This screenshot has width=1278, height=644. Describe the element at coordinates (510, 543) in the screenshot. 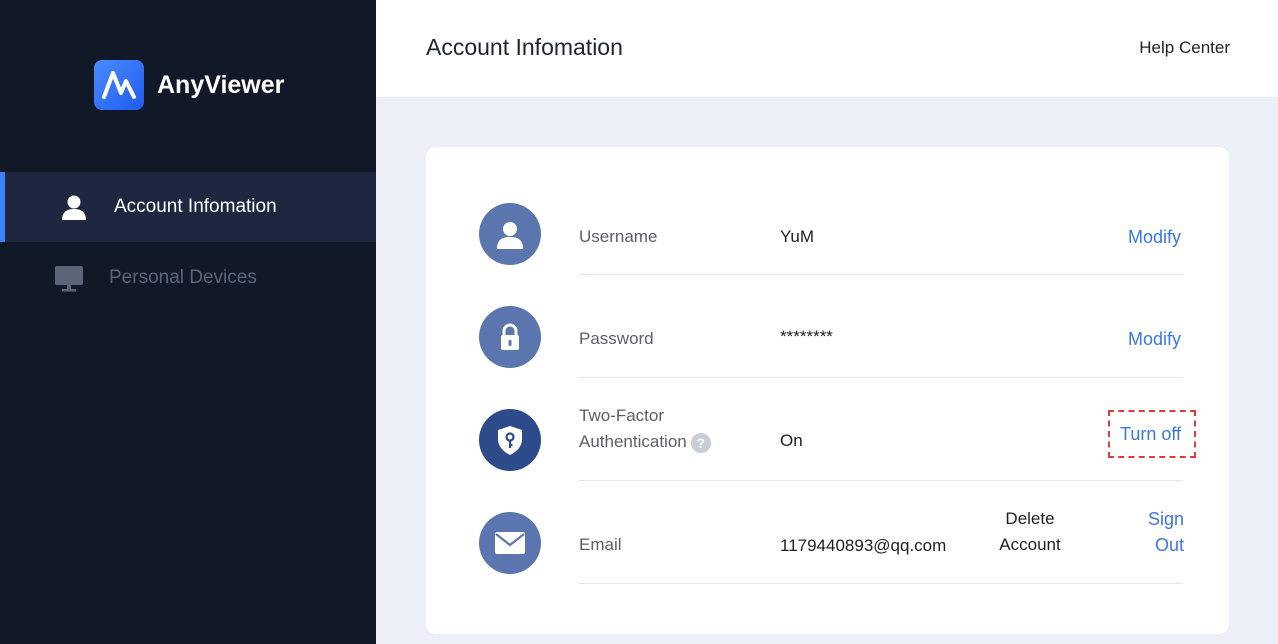

I see `envelope-icon` at that location.